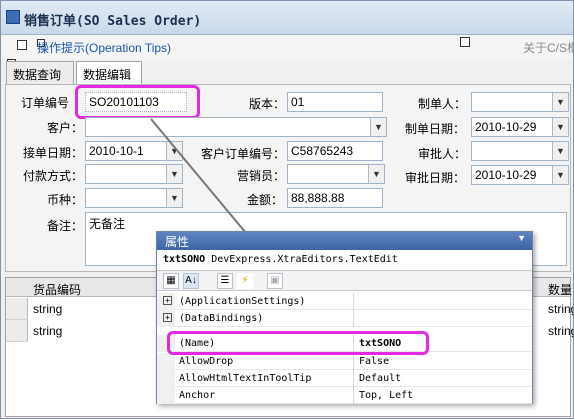 This screenshot has width=574, height=419. What do you see at coordinates (435, 178) in the screenshot?
I see `approve-date-label: 审批日期：` at bounding box center [435, 178].